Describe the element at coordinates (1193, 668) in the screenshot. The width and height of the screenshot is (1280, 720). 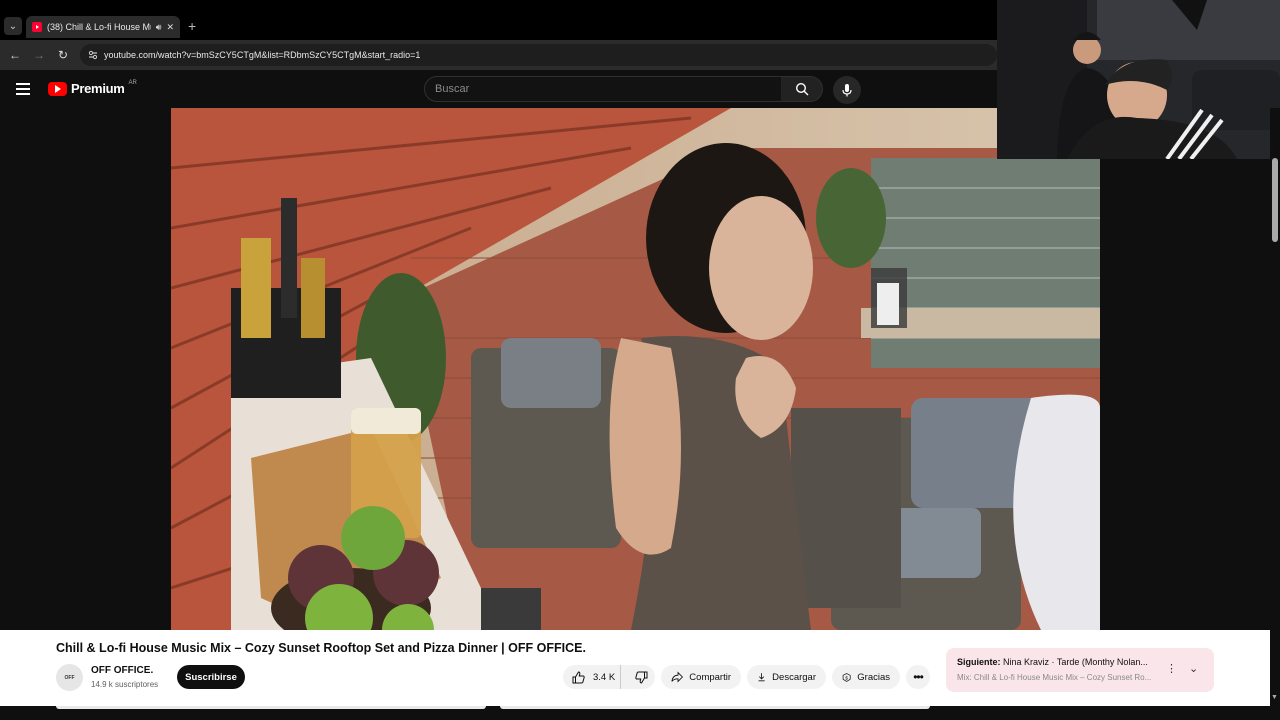
I see `chevron-down-icon: ⌄` at that location.